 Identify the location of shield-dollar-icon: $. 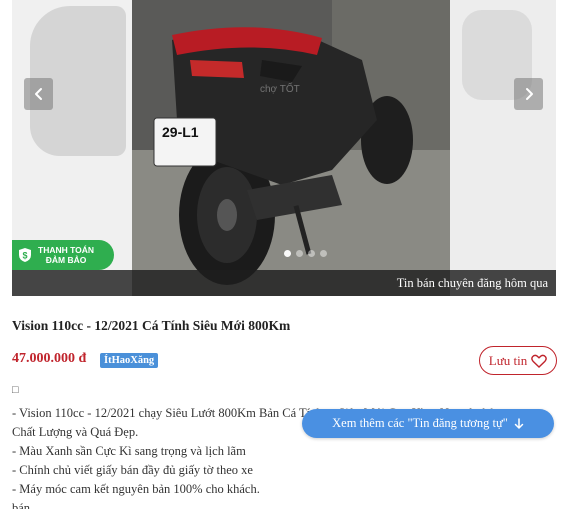
(25, 255).